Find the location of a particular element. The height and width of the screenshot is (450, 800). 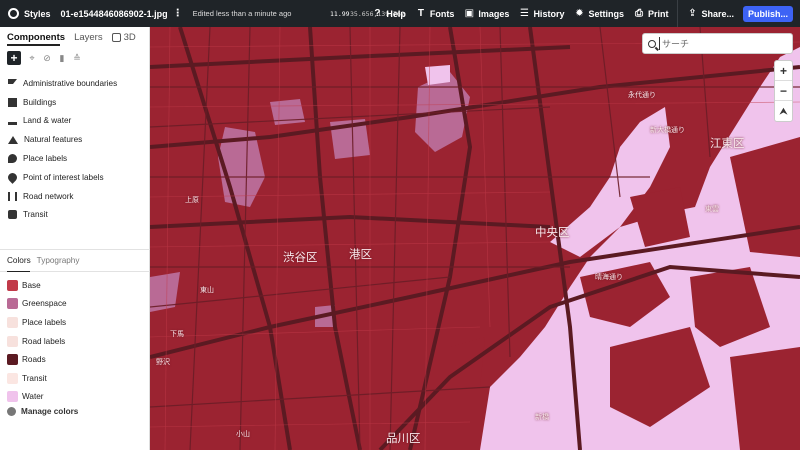

map-label-minato: 港区 is located at coordinates (360, 254).